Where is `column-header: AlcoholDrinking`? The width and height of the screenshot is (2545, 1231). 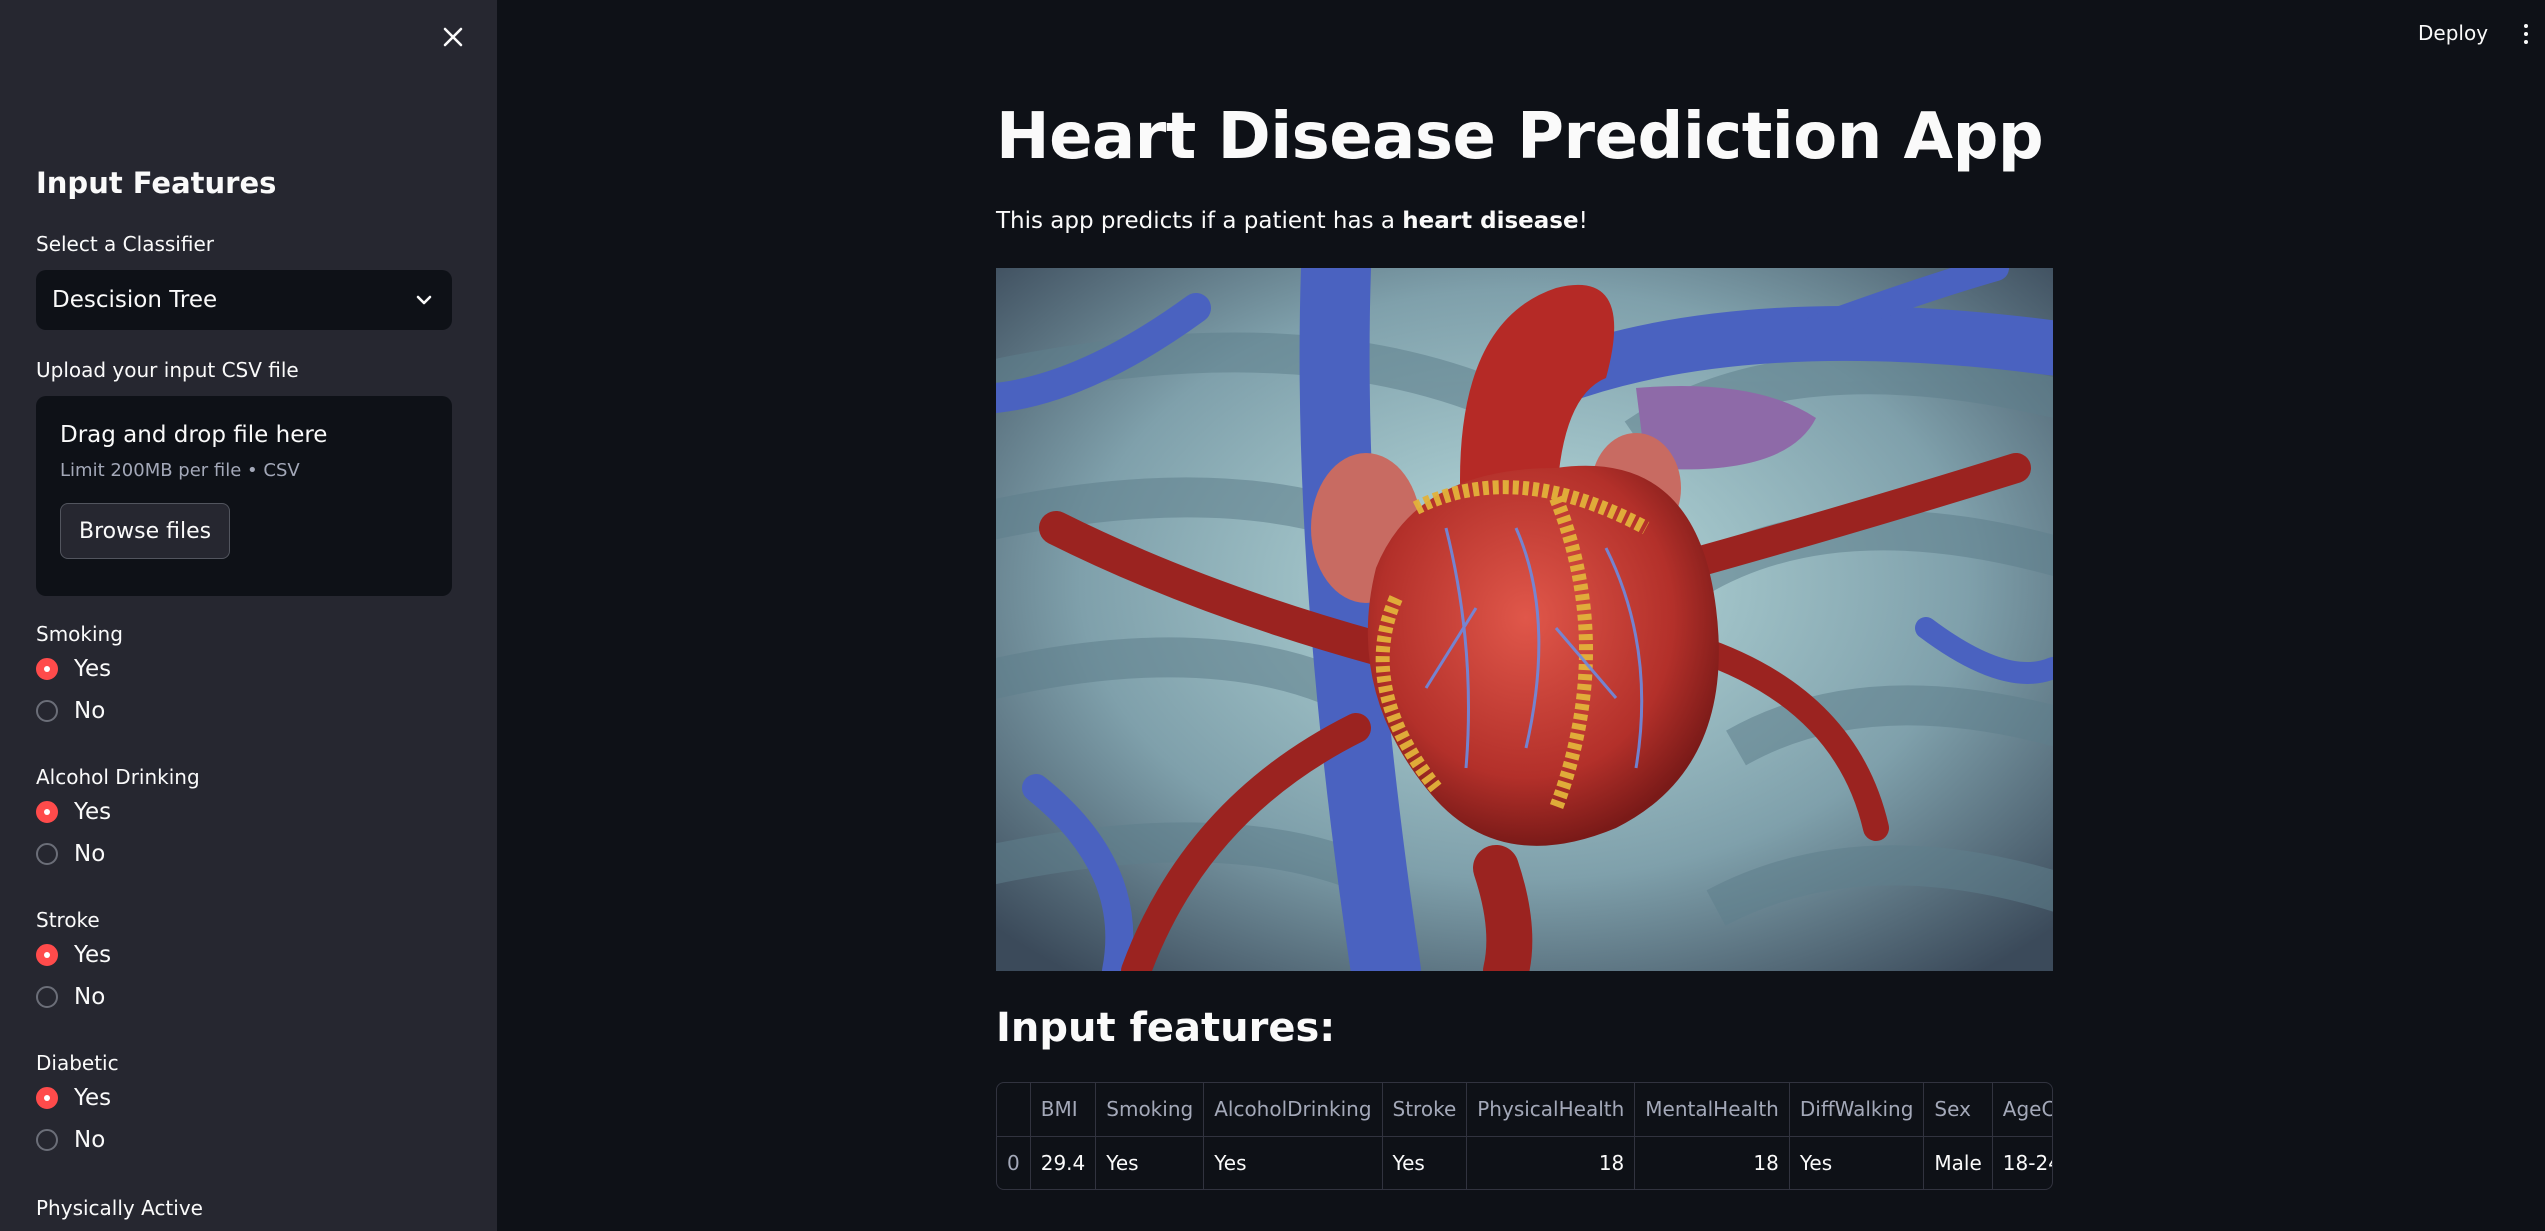
column-header: AlcoholDrinking is located at coordinates (1293, 1110).